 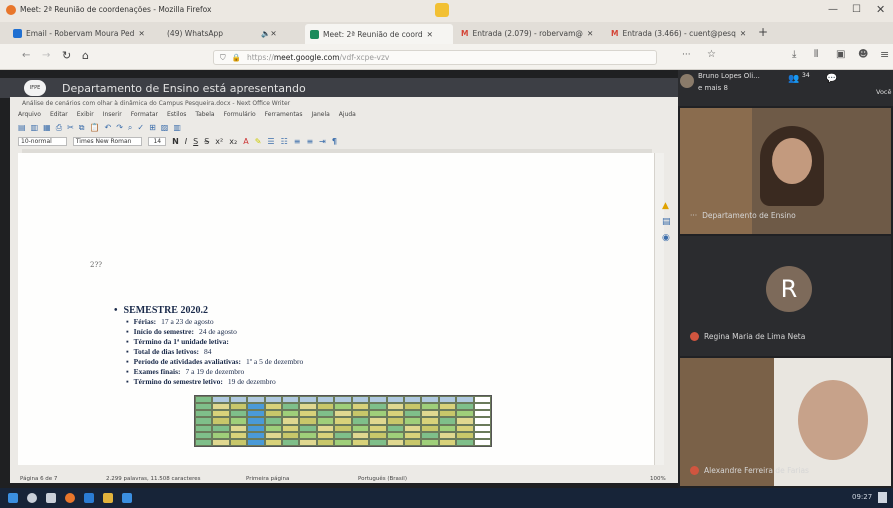 I want to click on bullets-icon: ☰, so click(x=270, y=141).